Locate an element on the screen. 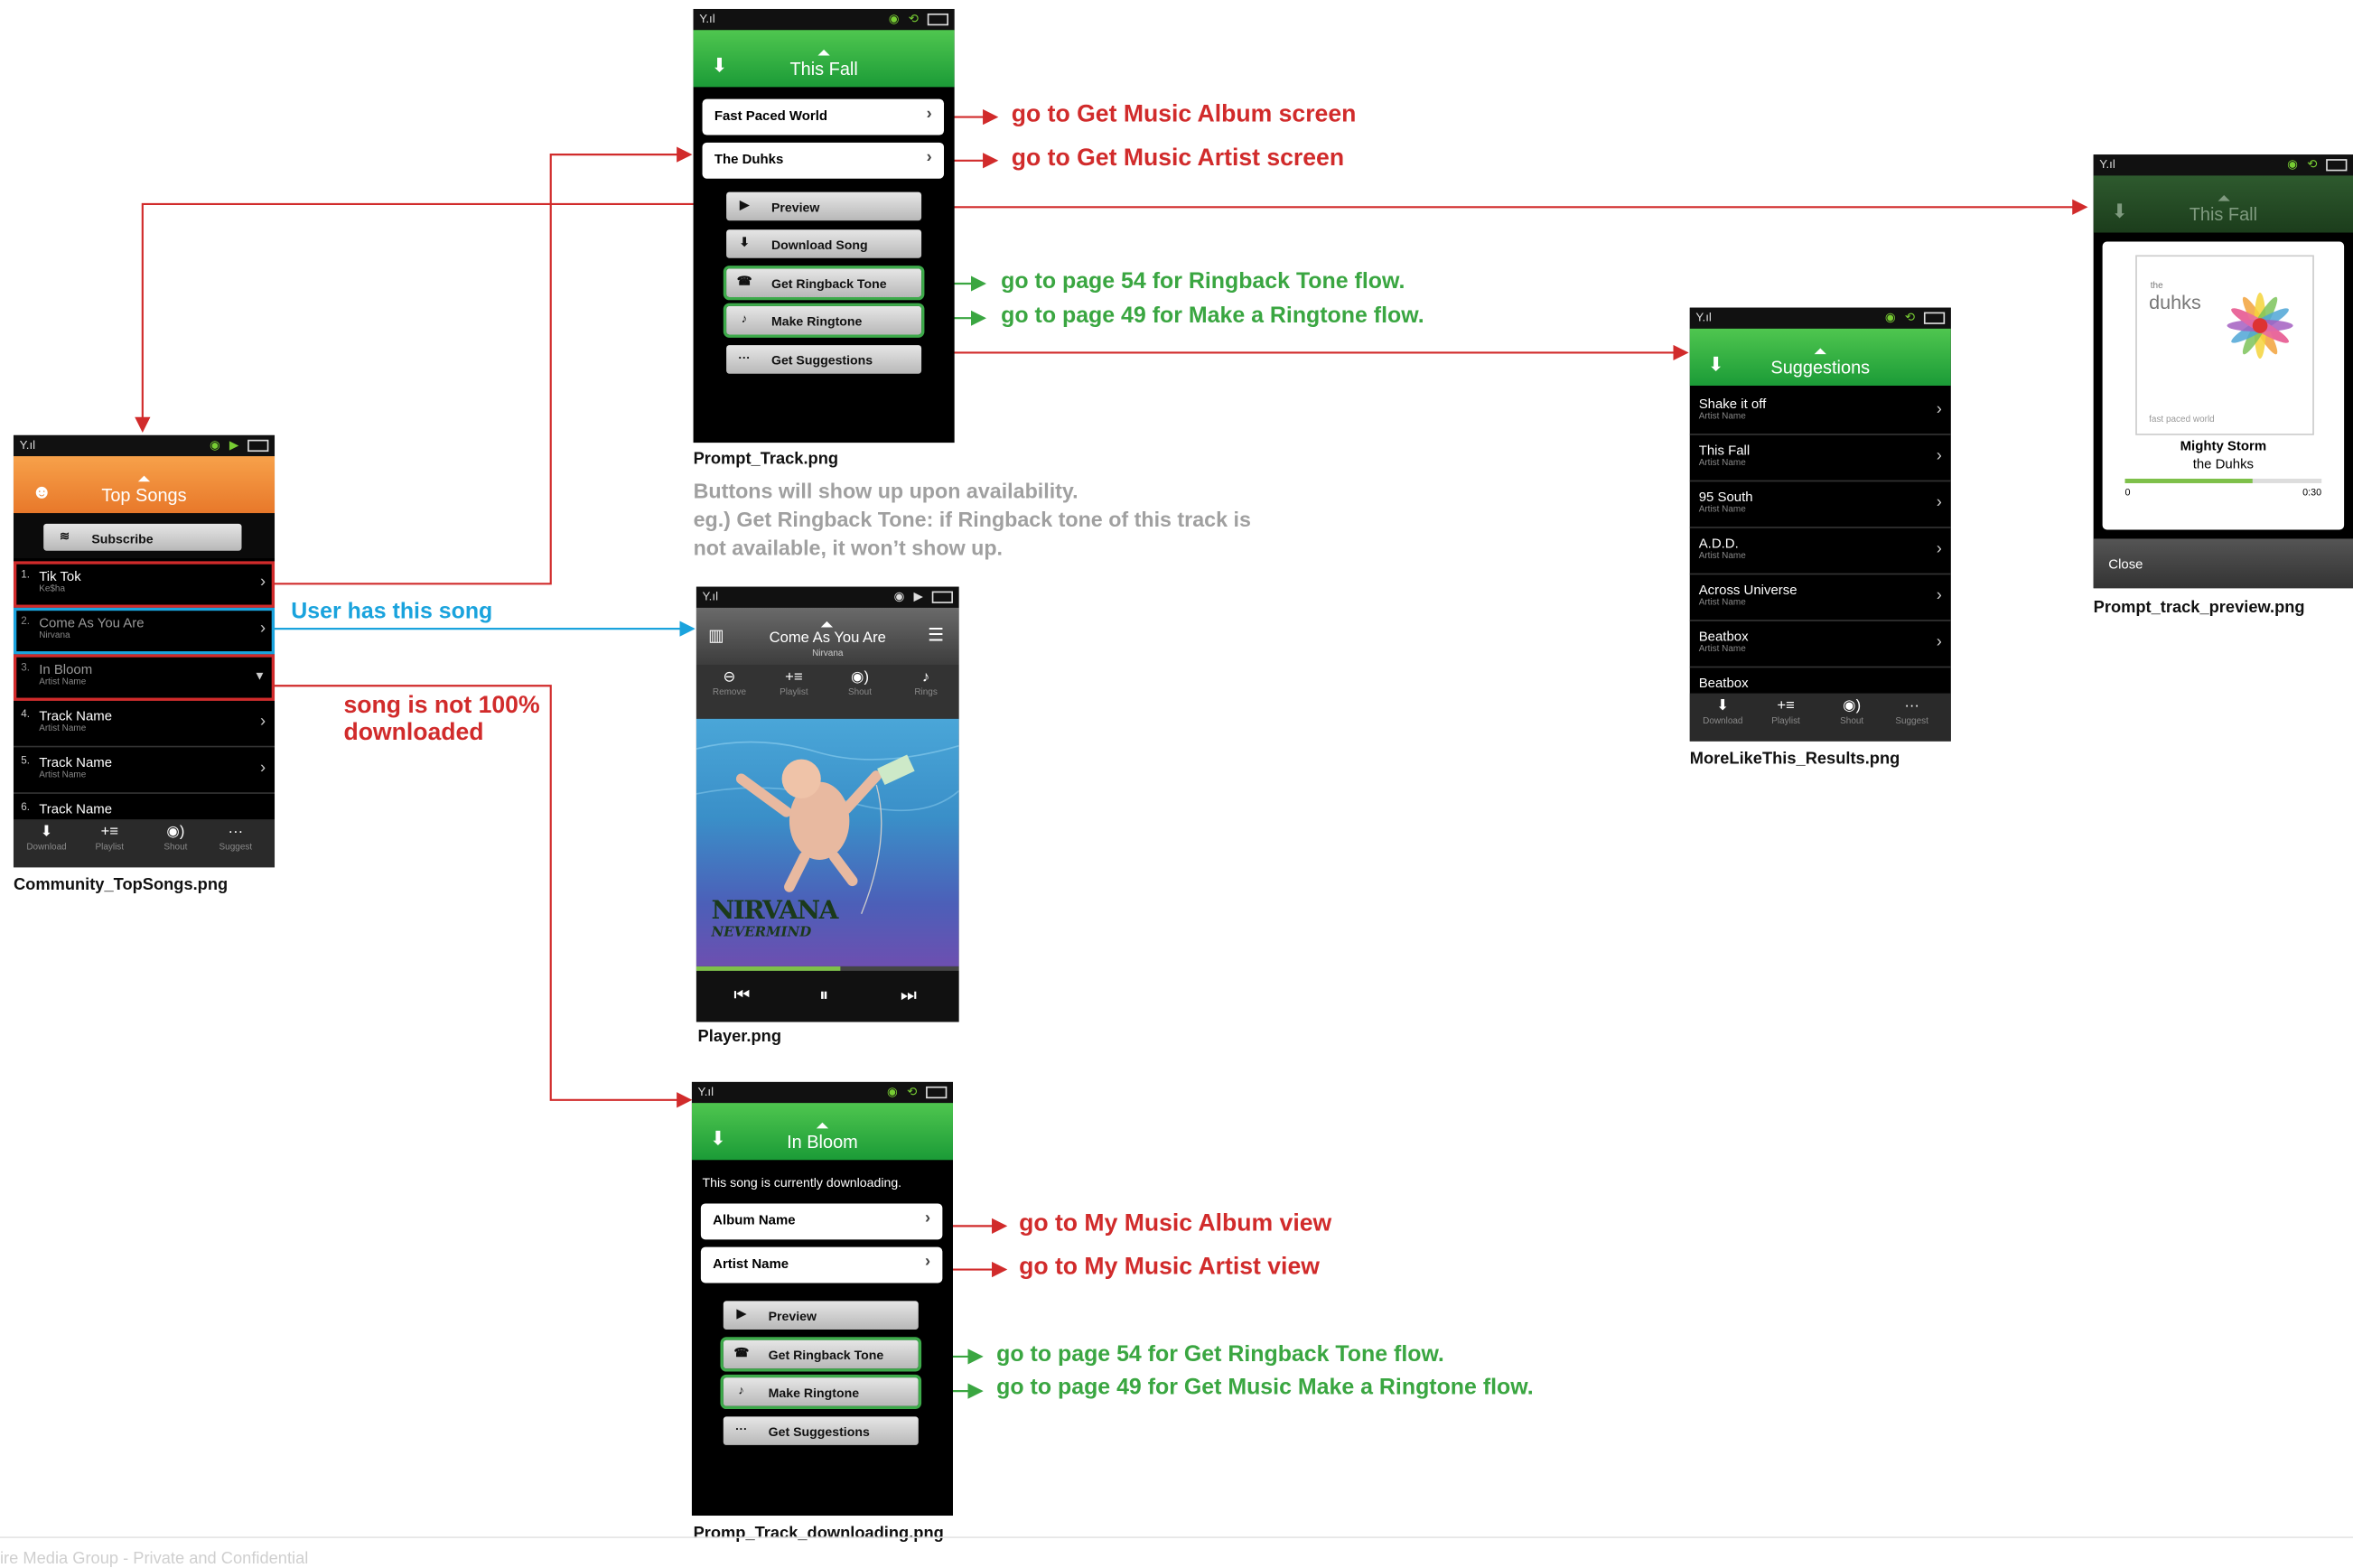 This screenshot has width=2353, height=1568. subscribe-label: Subscribe is located at coordinates (122, 538).